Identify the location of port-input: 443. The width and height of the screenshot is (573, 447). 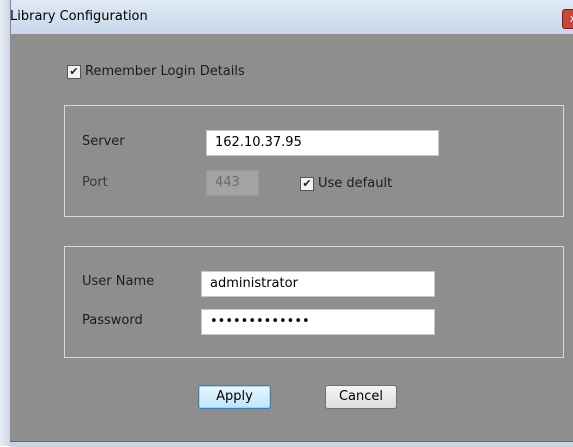
(232, 183).